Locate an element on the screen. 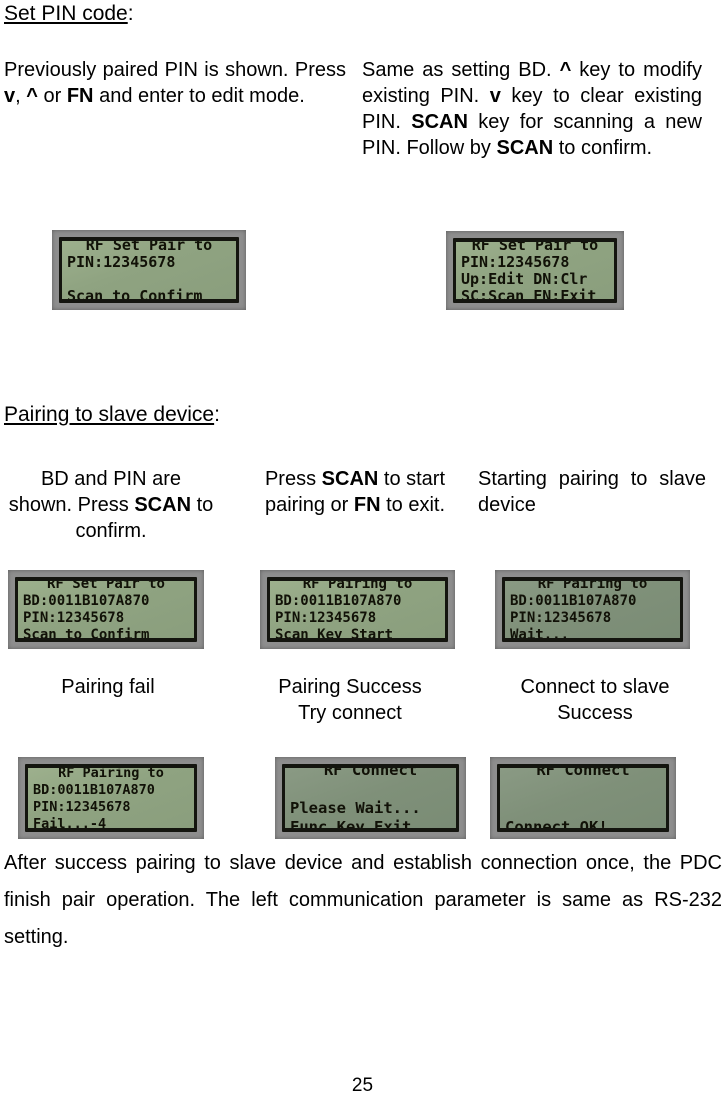 Image resolution: width=725 pixels, height=1110 pixels. pairing-result-caption-1: Pairing fail is located at coordinates (108, 687).